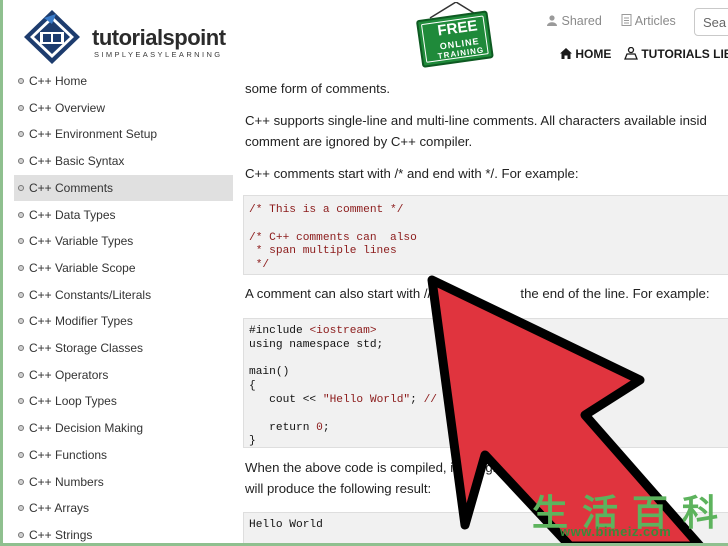 Image resolution: width=728 pixels, height=546 pixels. What do you see at coordinates (655, 21) in the screenshot?
I see `articles-link-label: Articles` at bounding box center [655, 21].